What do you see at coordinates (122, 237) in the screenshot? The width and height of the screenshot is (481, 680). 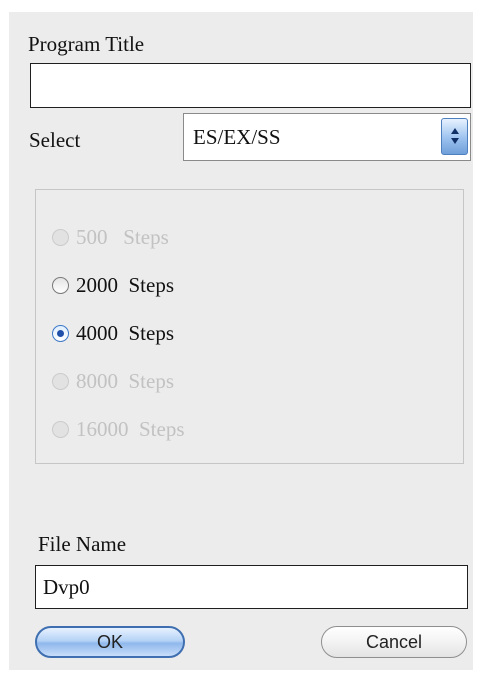 I see `radio-label: 500 Steps` at bounding box center [122, 237].